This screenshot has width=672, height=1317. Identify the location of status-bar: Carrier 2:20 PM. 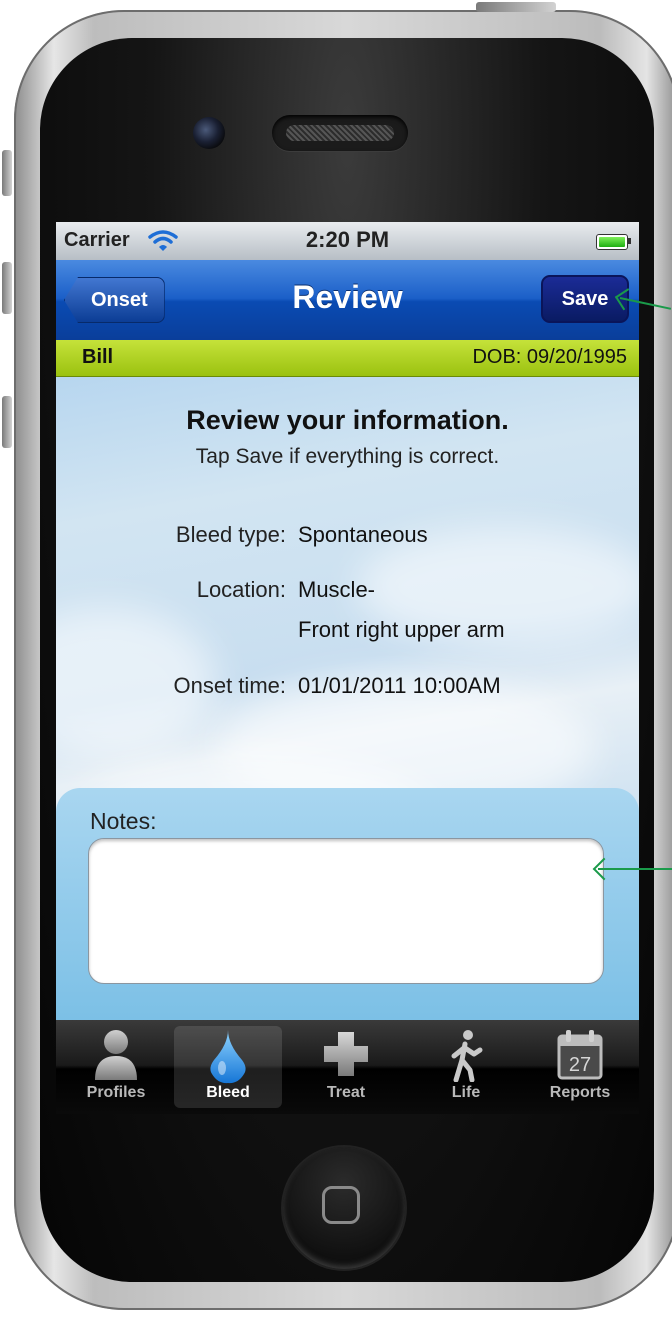
(347, 241).